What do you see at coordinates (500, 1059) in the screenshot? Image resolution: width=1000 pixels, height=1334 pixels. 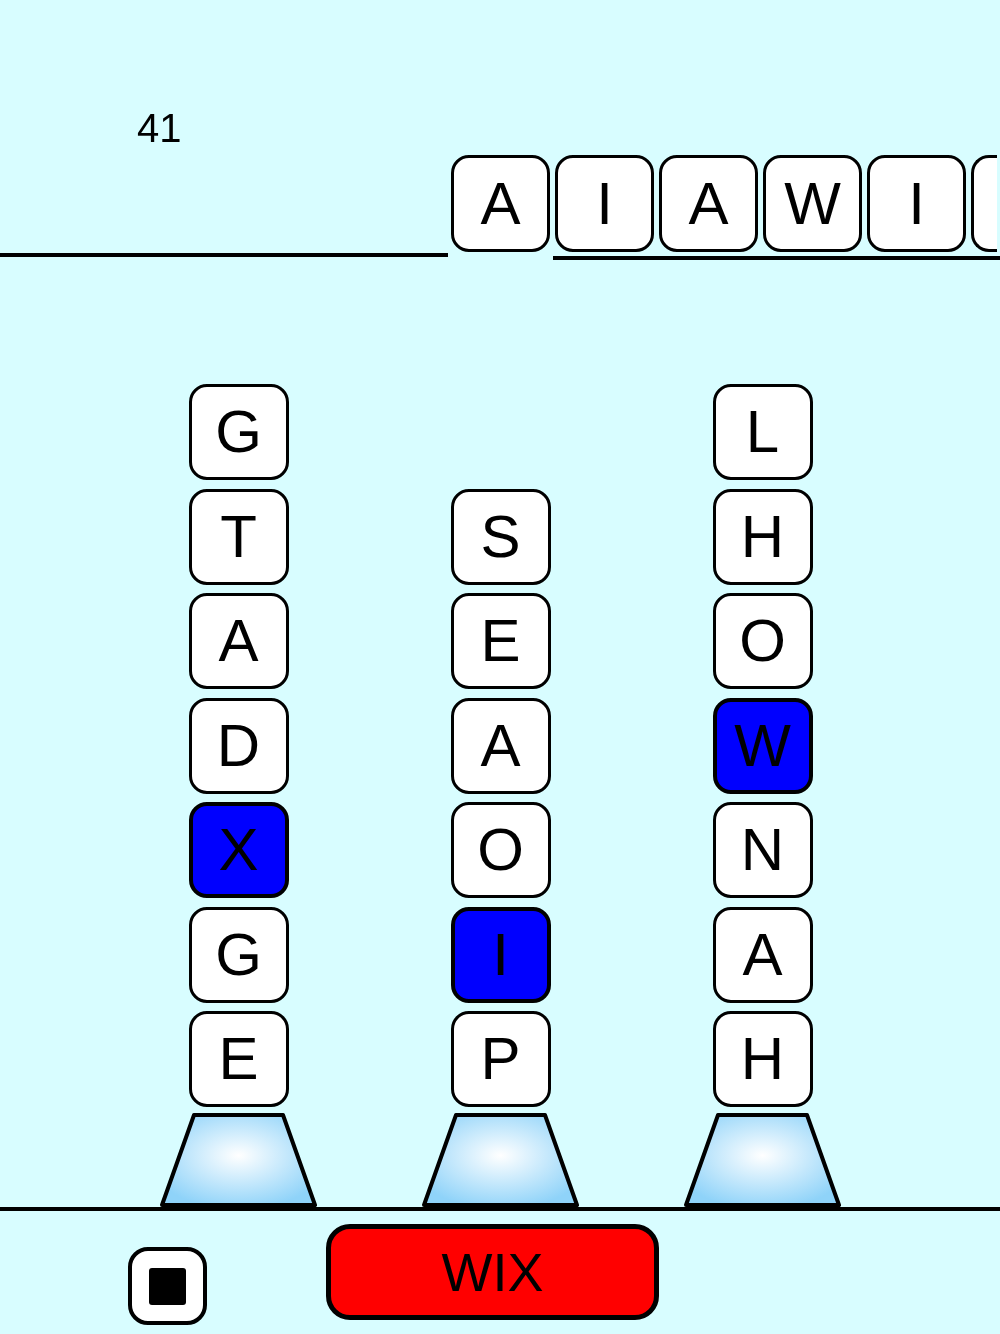 I see `letter-tile: P` at bounding box center [500, 1059].